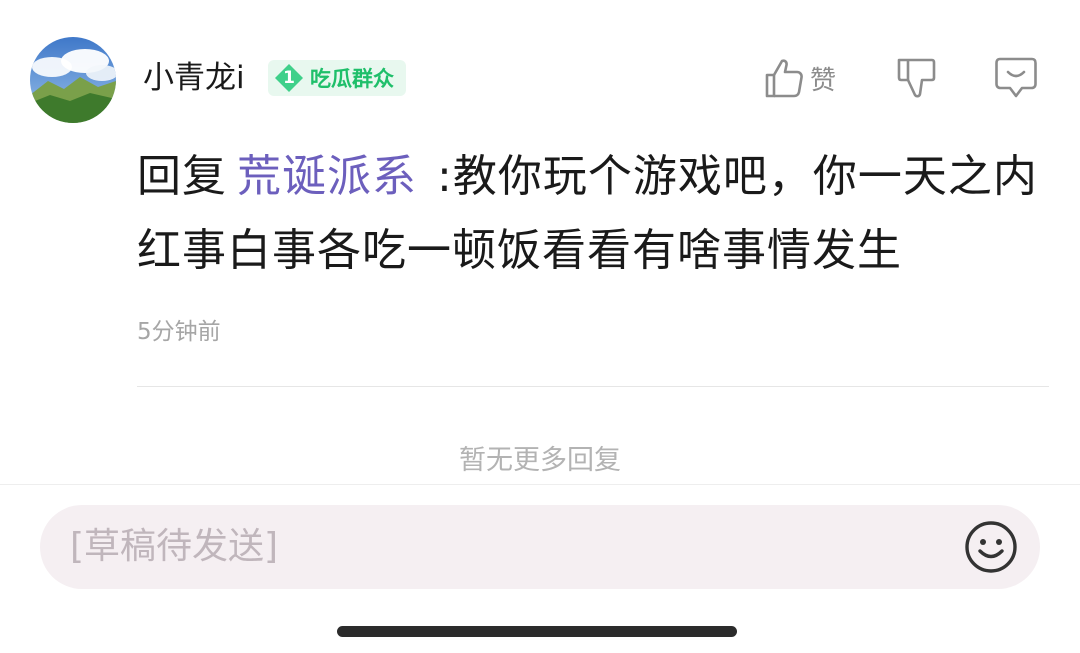  I want to click on divider, so click(593, 386).